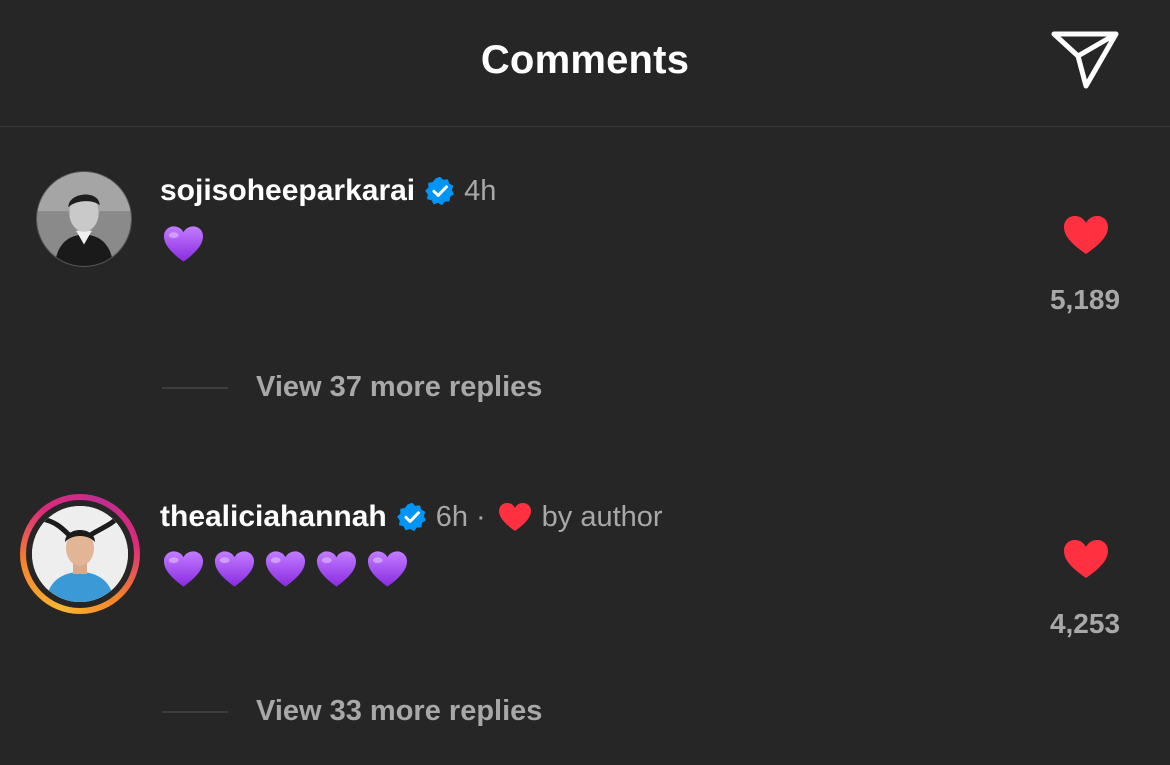 The width and height of the screenshot is (1170, 765). Describe the element at coordinates (451, 516) in the screenshot. I see `timestamp: 6h` at that location.